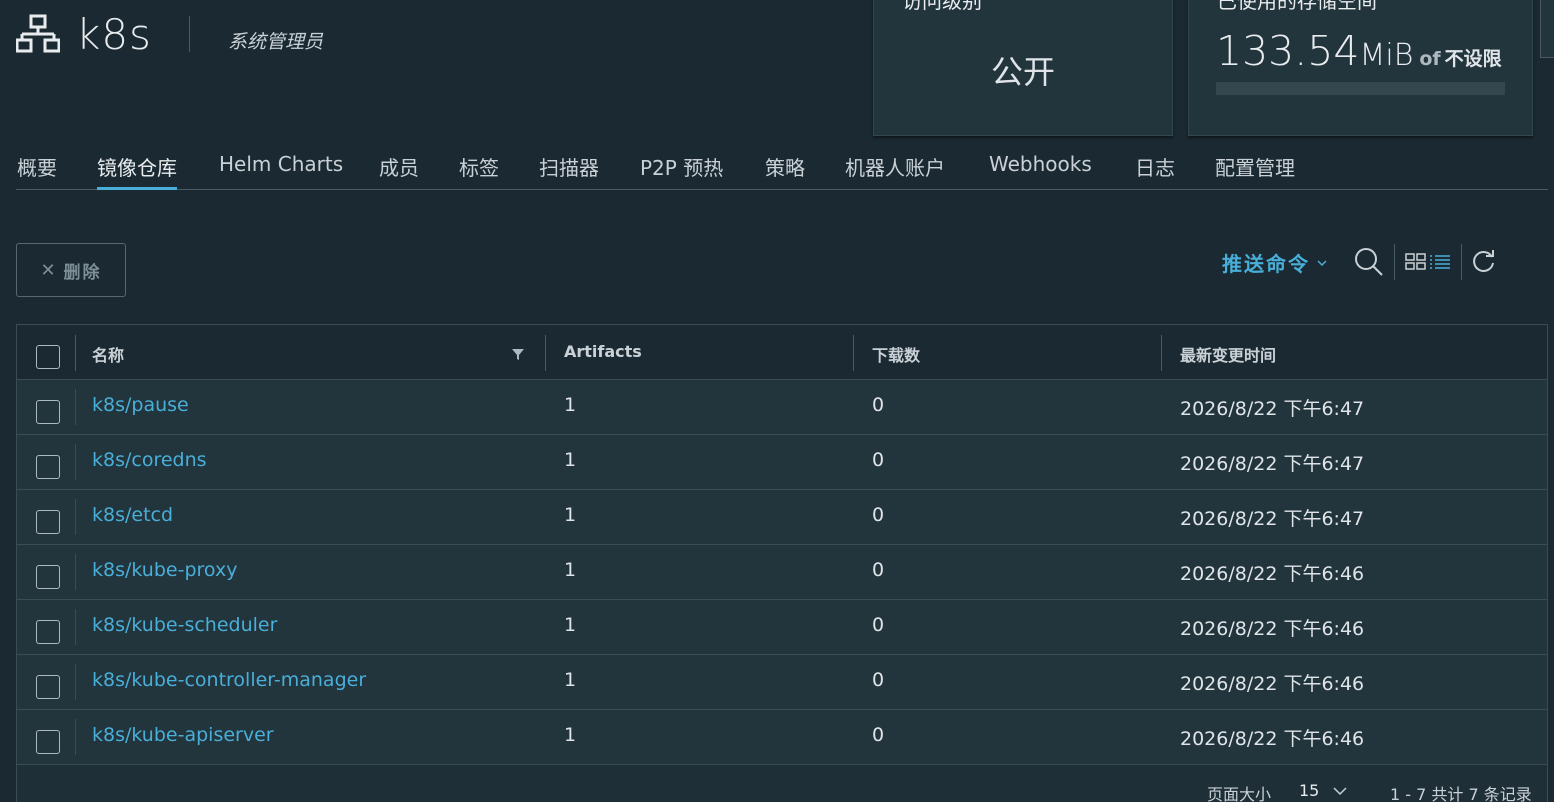 The height and width of the screenshot is (802, 1554). Describe the element at coordinates (479, 171) in the screenshot. I see `tab-labels: 标签` at that location.